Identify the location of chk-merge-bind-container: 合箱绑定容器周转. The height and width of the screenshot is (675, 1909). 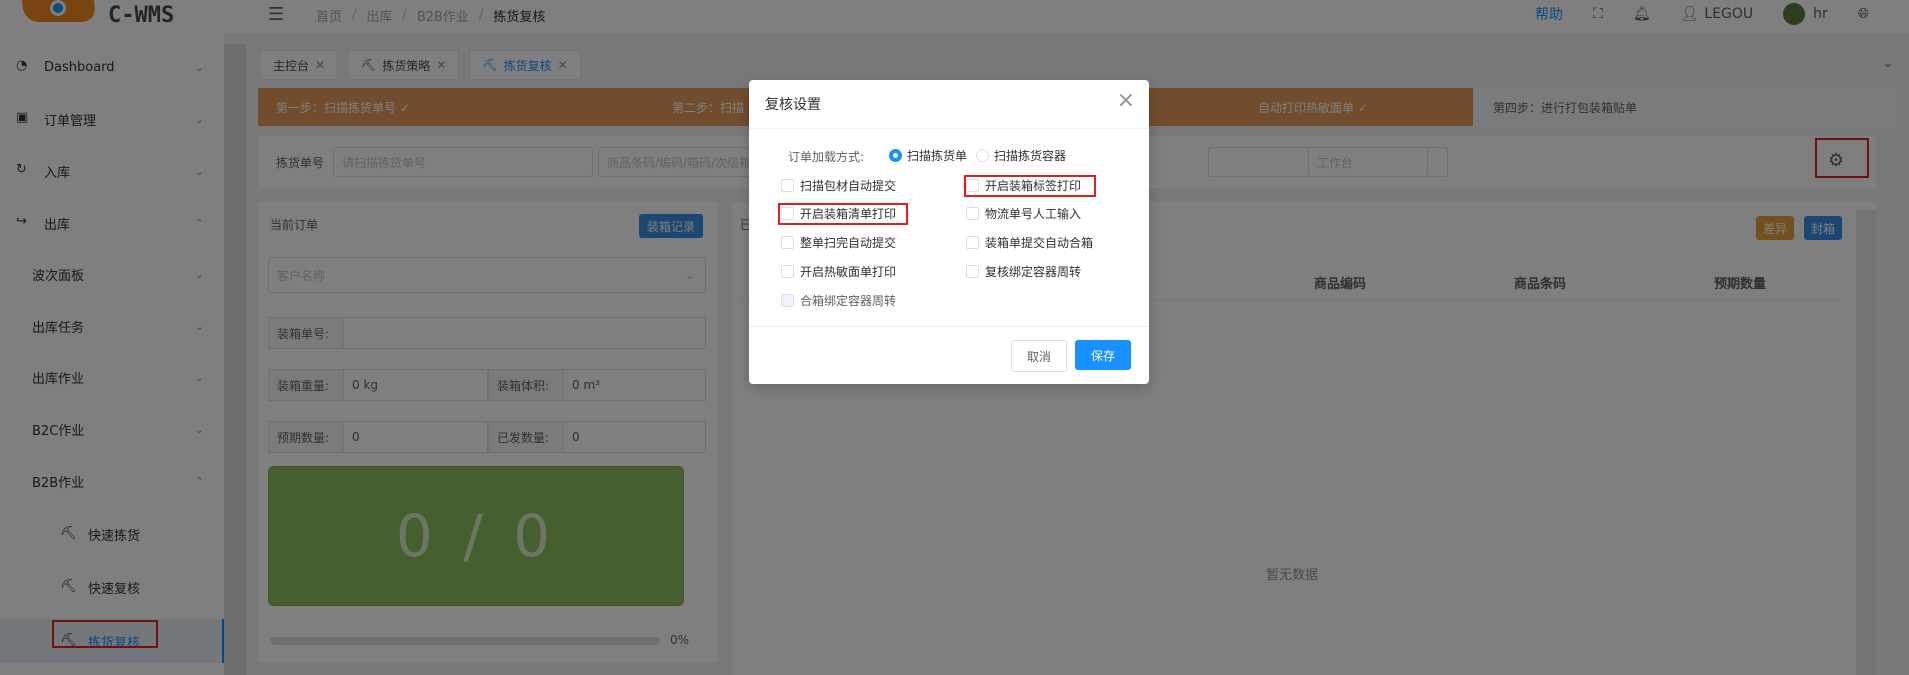
(838, 300).